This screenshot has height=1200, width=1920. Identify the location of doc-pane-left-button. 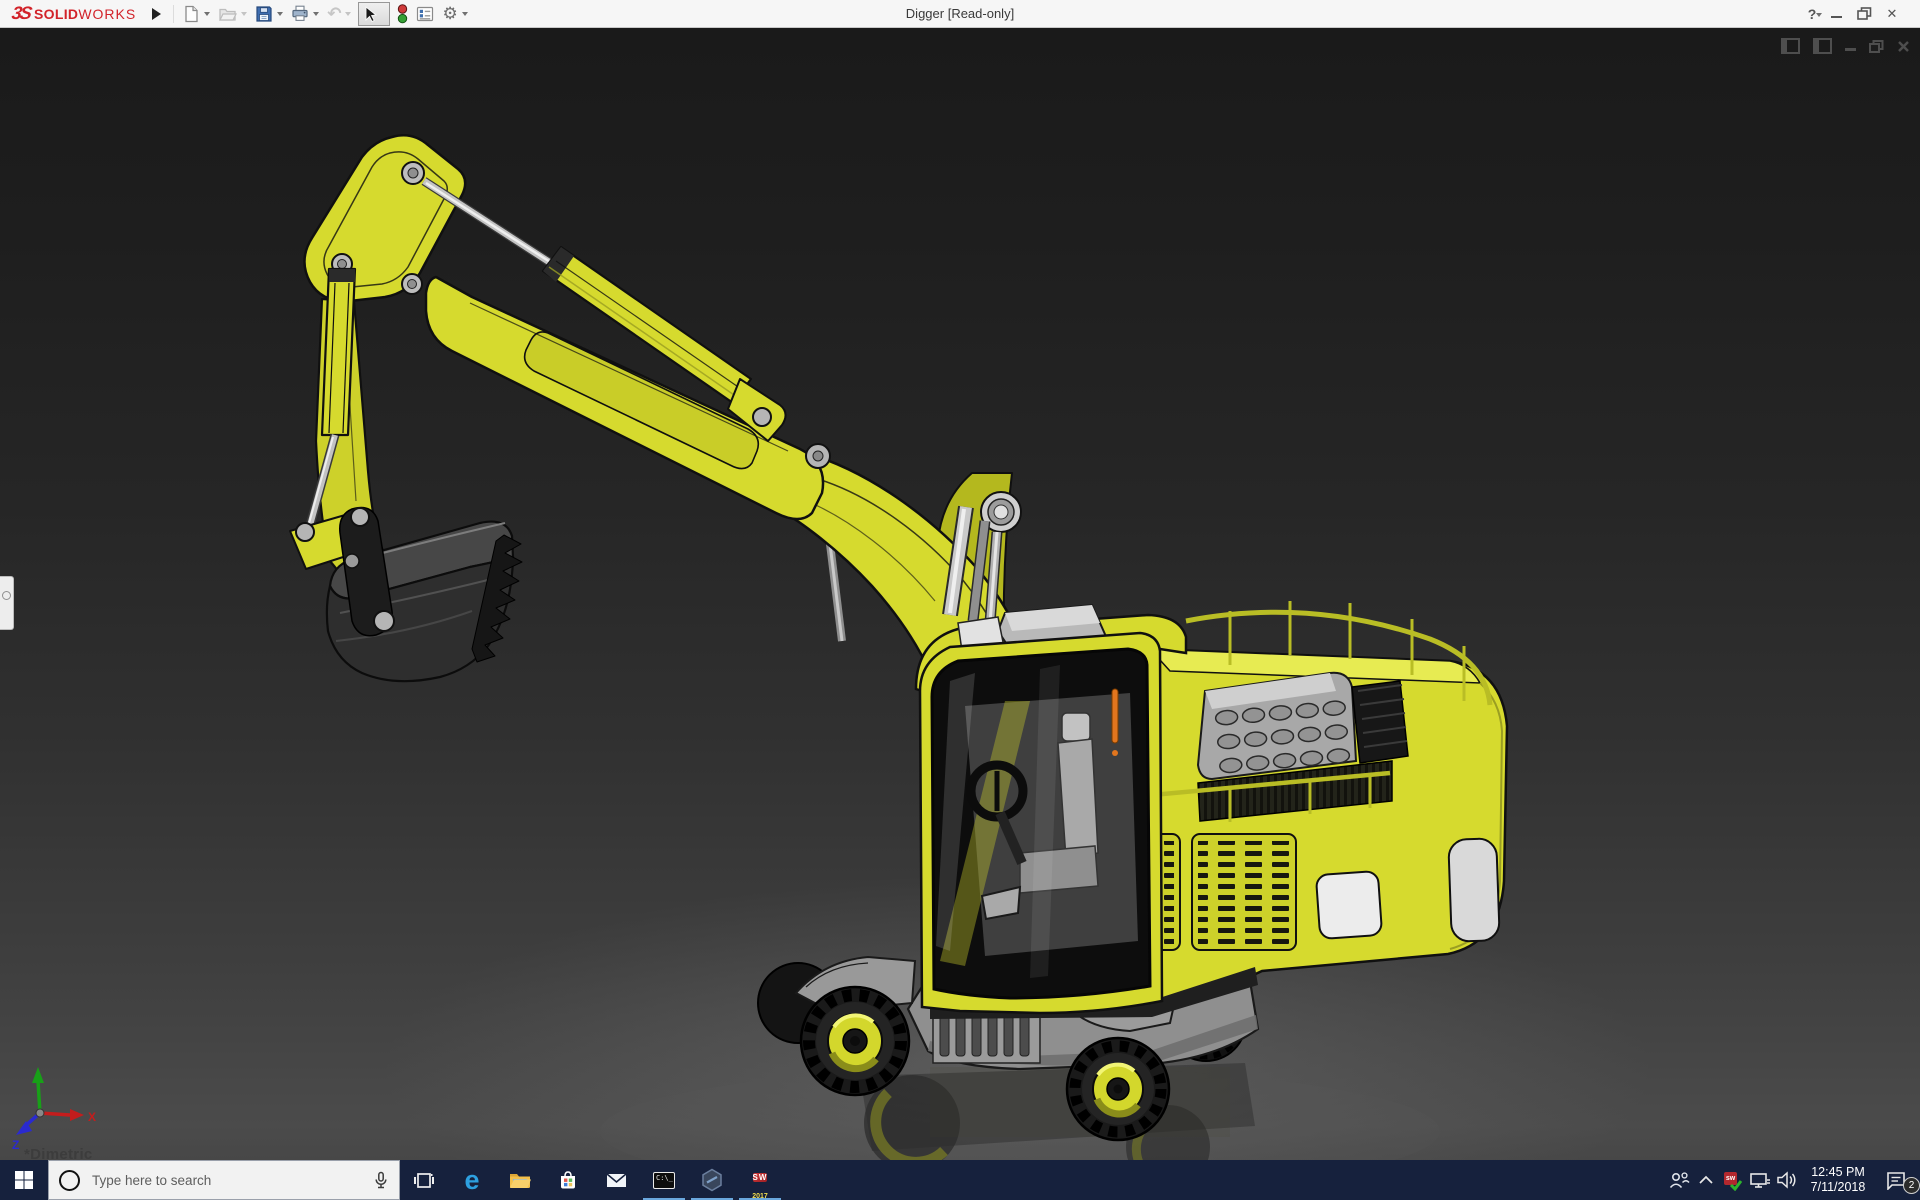
(1790, 46).